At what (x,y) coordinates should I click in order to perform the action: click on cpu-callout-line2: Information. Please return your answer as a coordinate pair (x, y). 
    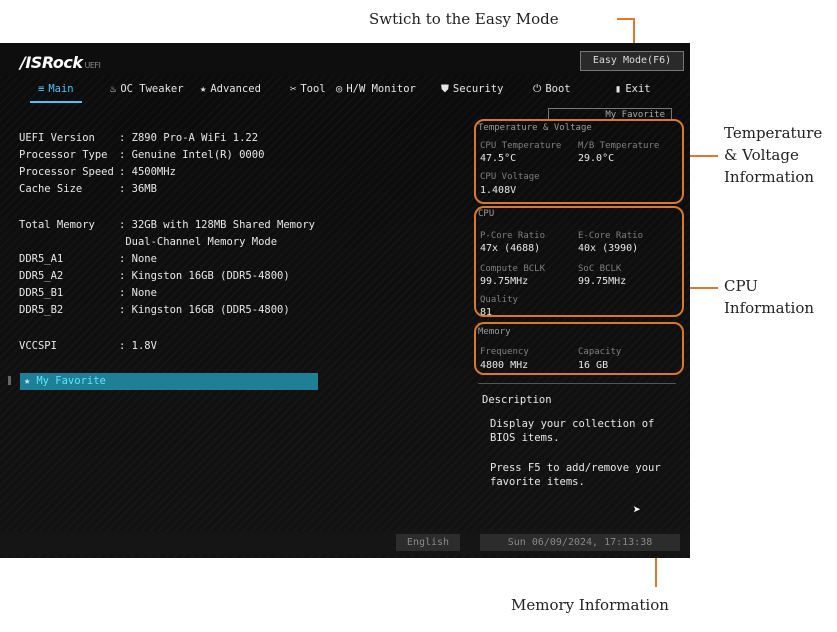
    Looking at the image, I should click on (769, 308).